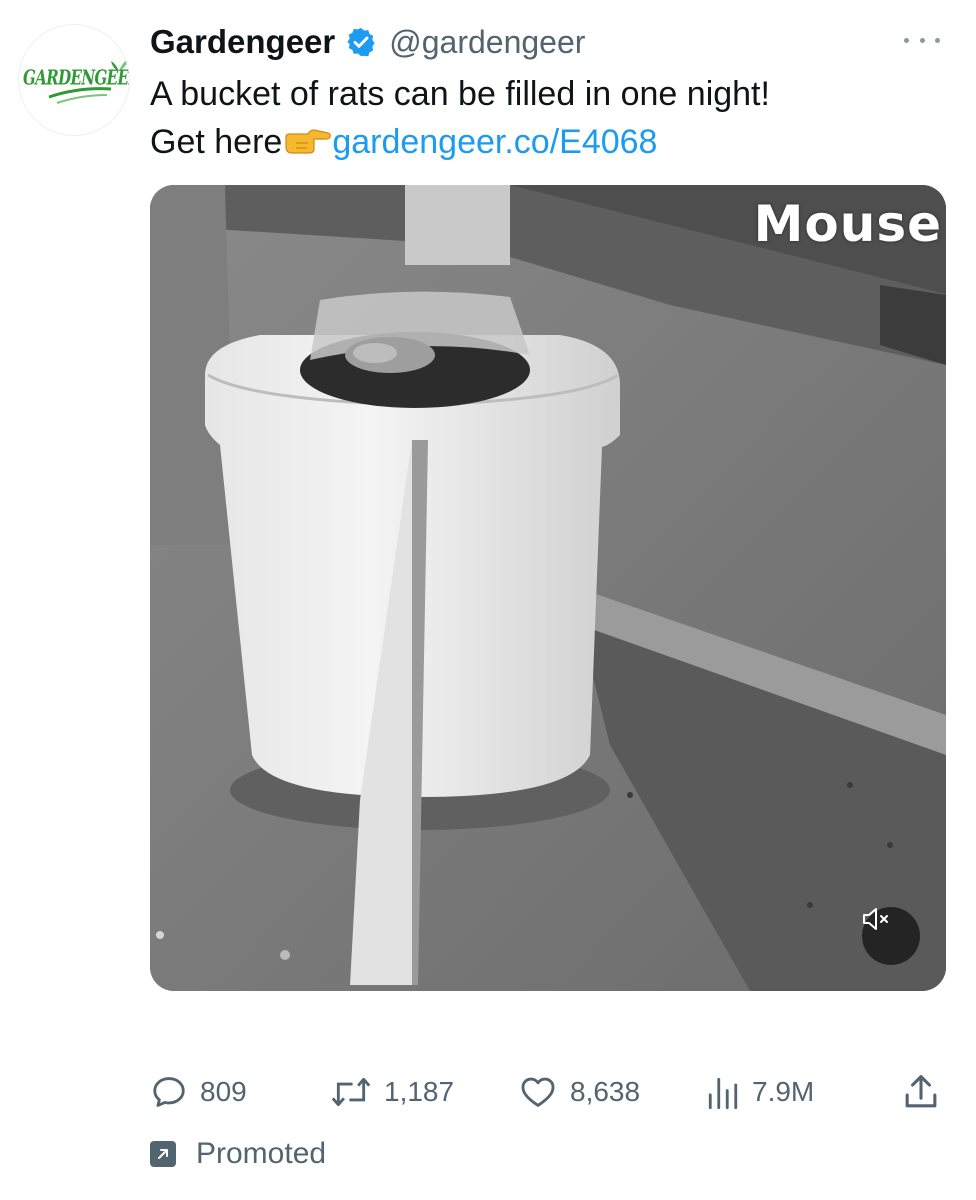 This screenshot has height=1200, width=976. Describe the element at coordinates (783, 1091) in the screenshot. I see `views-count: 7.9M` at that location.